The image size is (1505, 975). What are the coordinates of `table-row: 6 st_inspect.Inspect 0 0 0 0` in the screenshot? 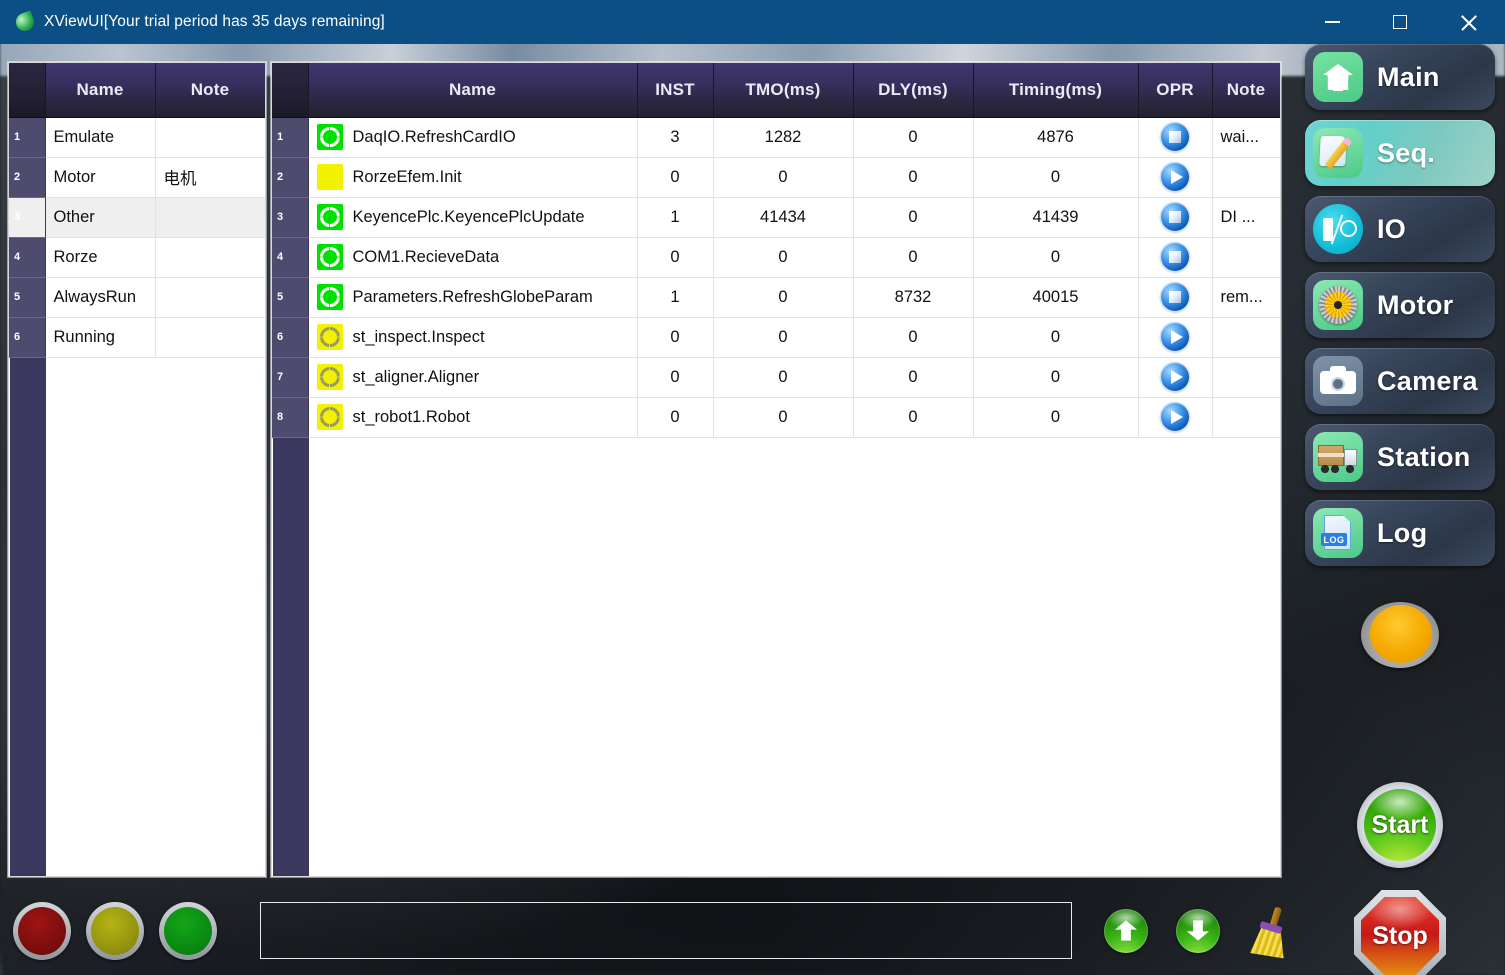 It's located at (776, 337).